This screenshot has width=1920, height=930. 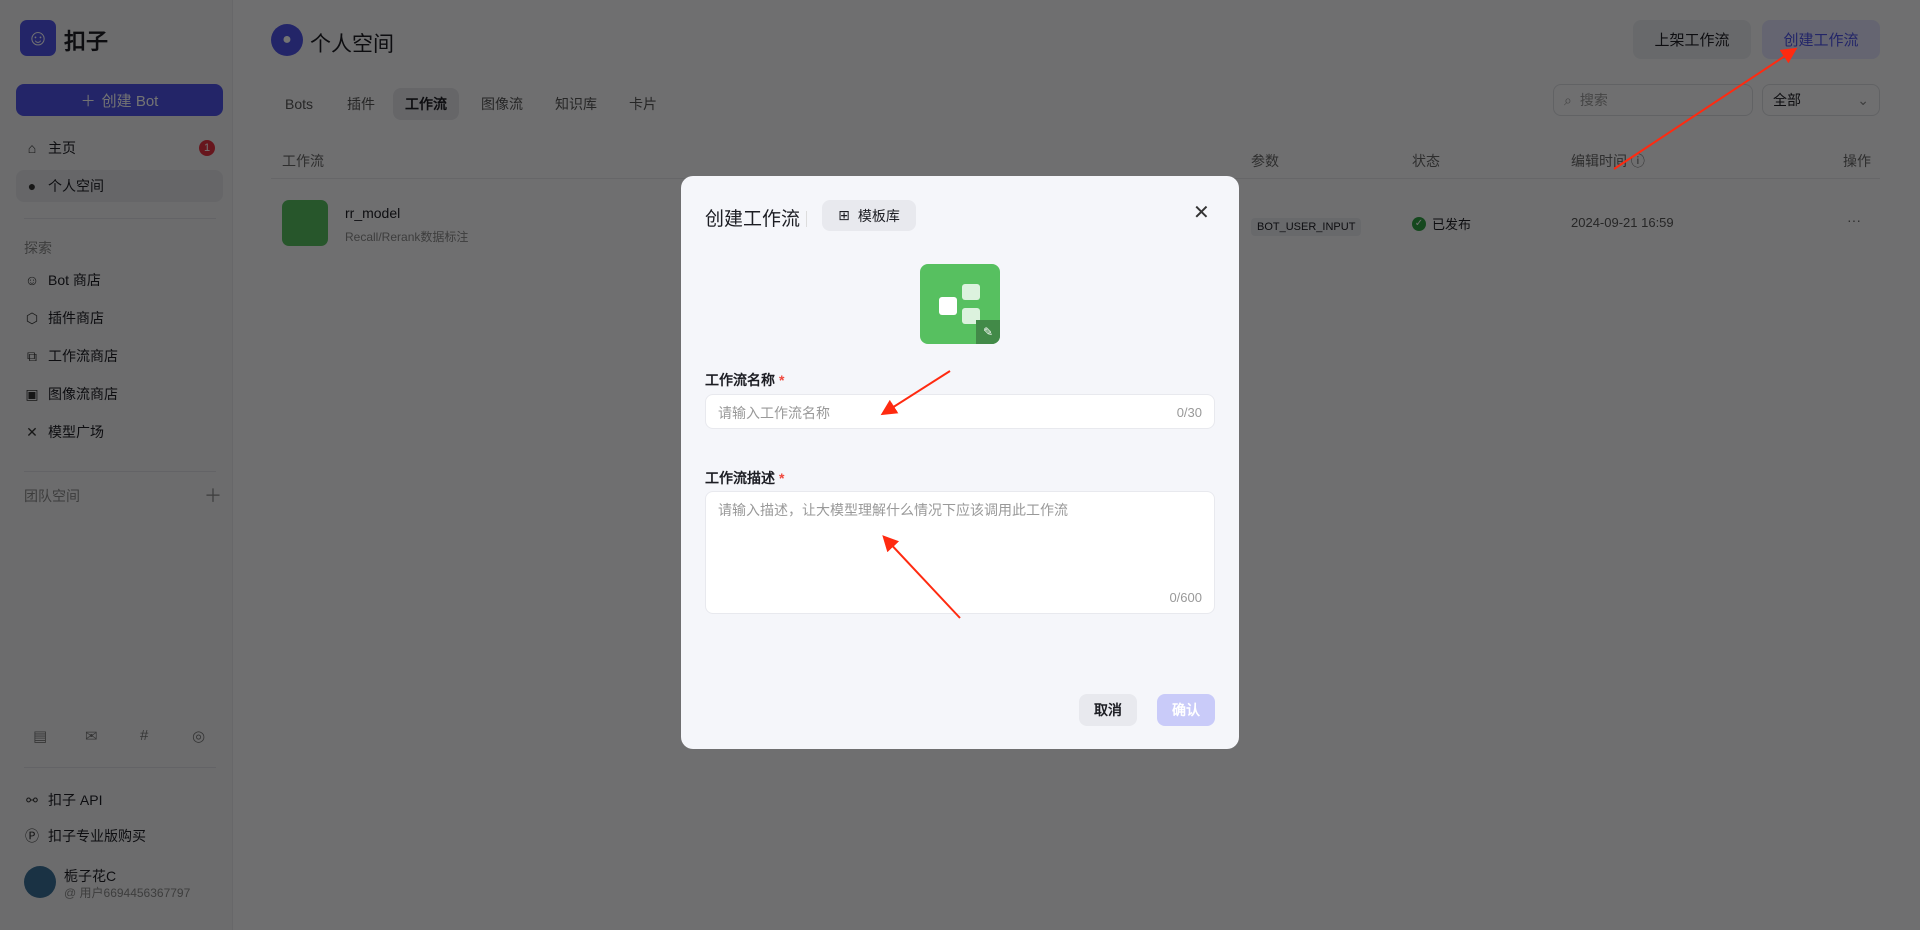 I want to click on desc-label: 工作流描述 *, so click(x=744, y=478).